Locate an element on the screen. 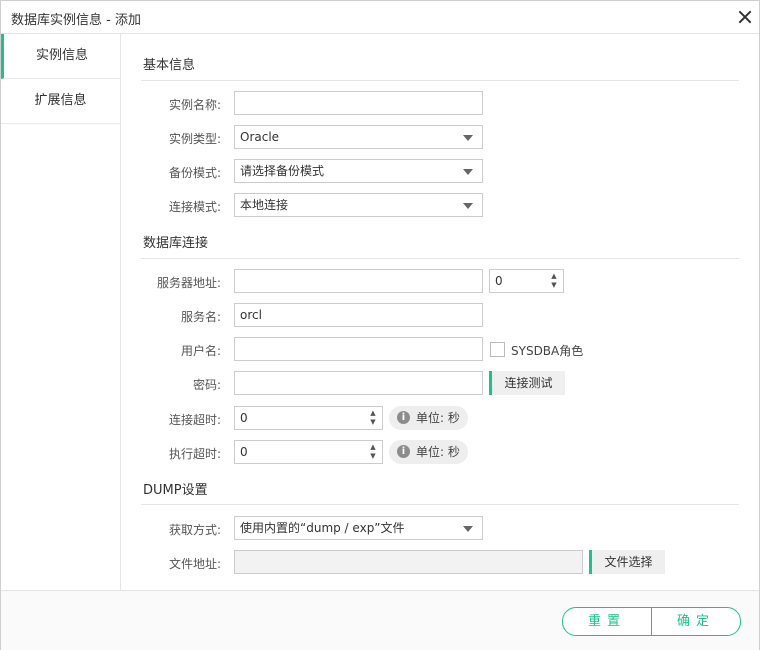 The image size is (760, 650). section-title-basic: 基本信息 is located at coordinates (169, 65).